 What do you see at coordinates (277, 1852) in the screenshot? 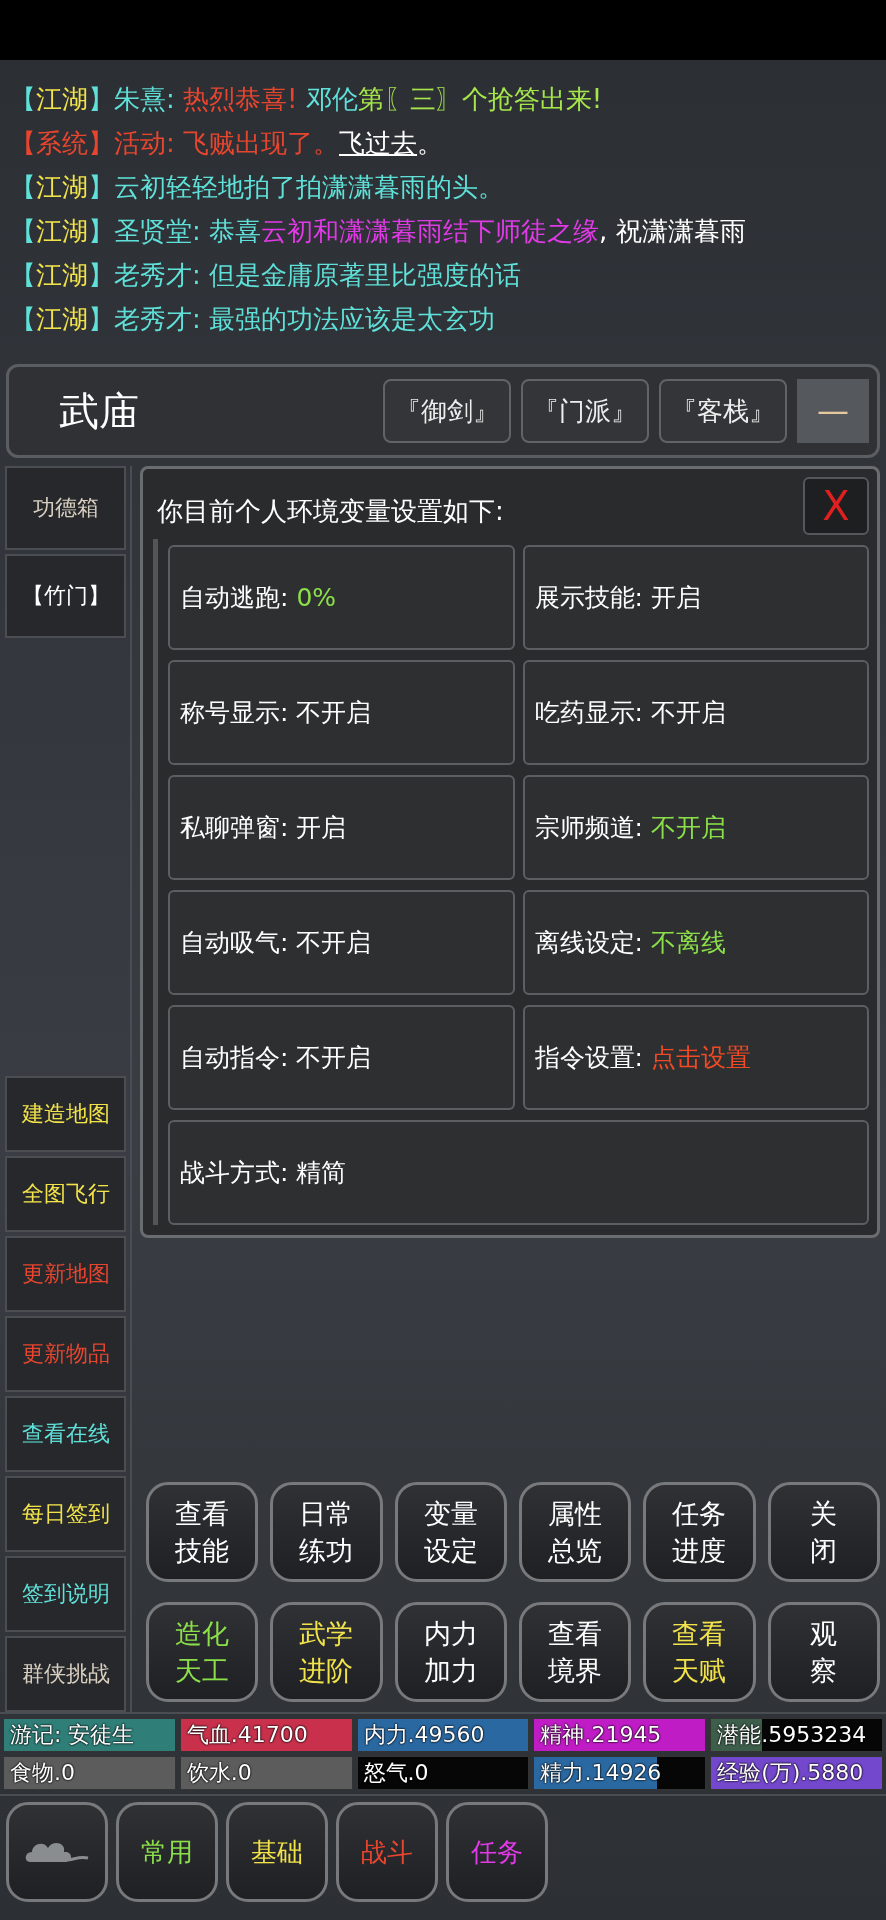
I see `menu-tab: 基础` at bounding box center [277, 1852].